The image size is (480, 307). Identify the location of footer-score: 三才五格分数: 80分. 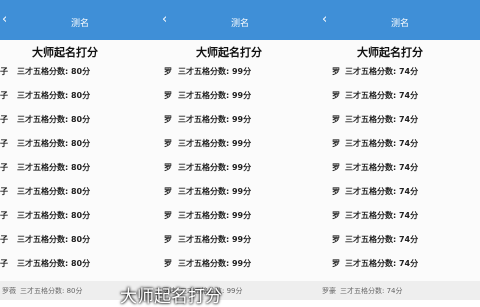
(51, 291).